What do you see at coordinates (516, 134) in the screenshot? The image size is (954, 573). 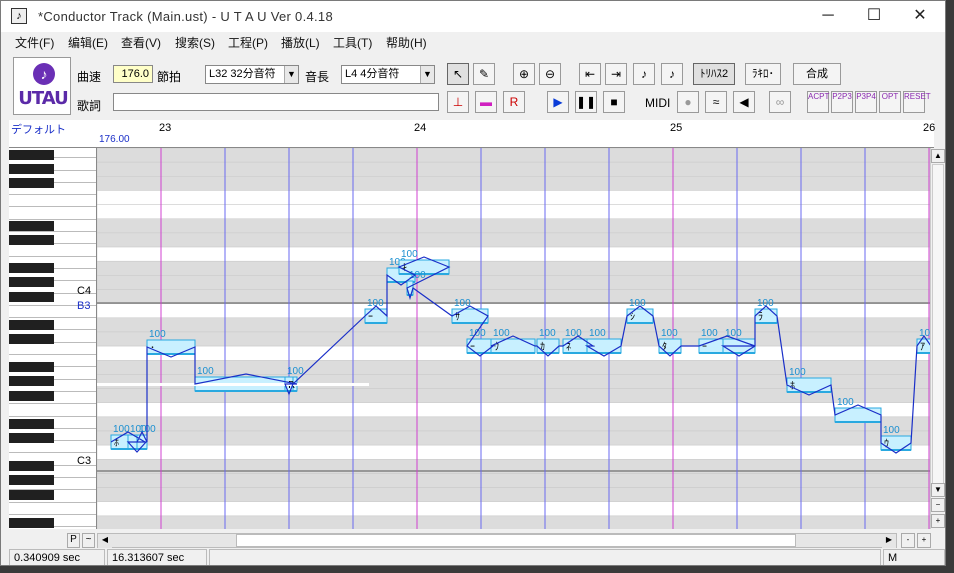 I see `measure-ruler: 176.00 23 24 25 26` at bounding box center [516, 134].